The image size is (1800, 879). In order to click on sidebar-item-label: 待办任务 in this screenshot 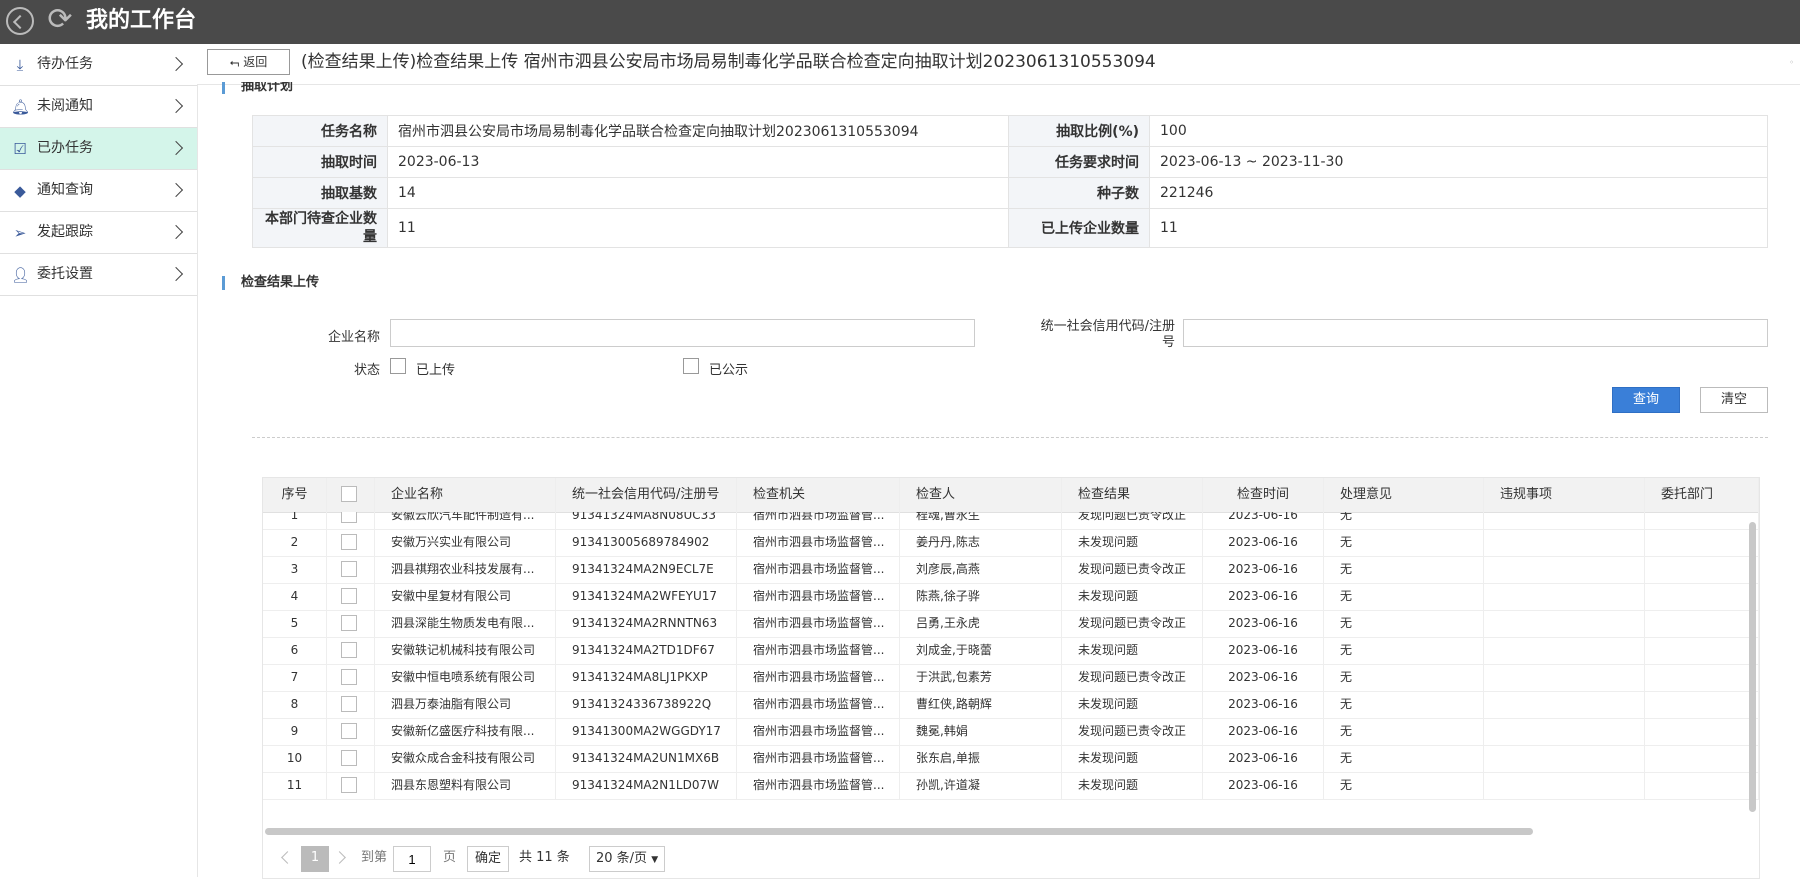, I will do `click(65, 64)`.